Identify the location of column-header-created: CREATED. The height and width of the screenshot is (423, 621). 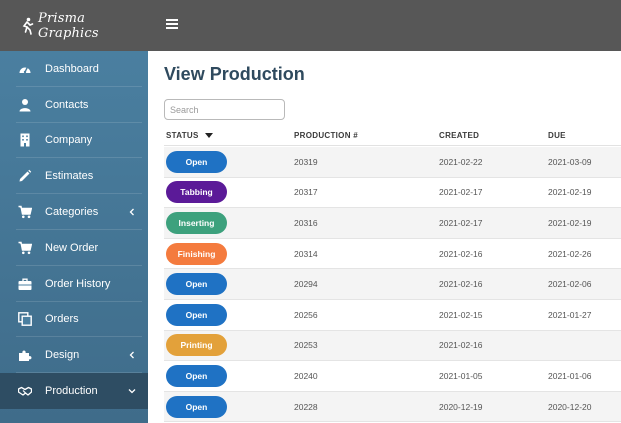
(459, 135).